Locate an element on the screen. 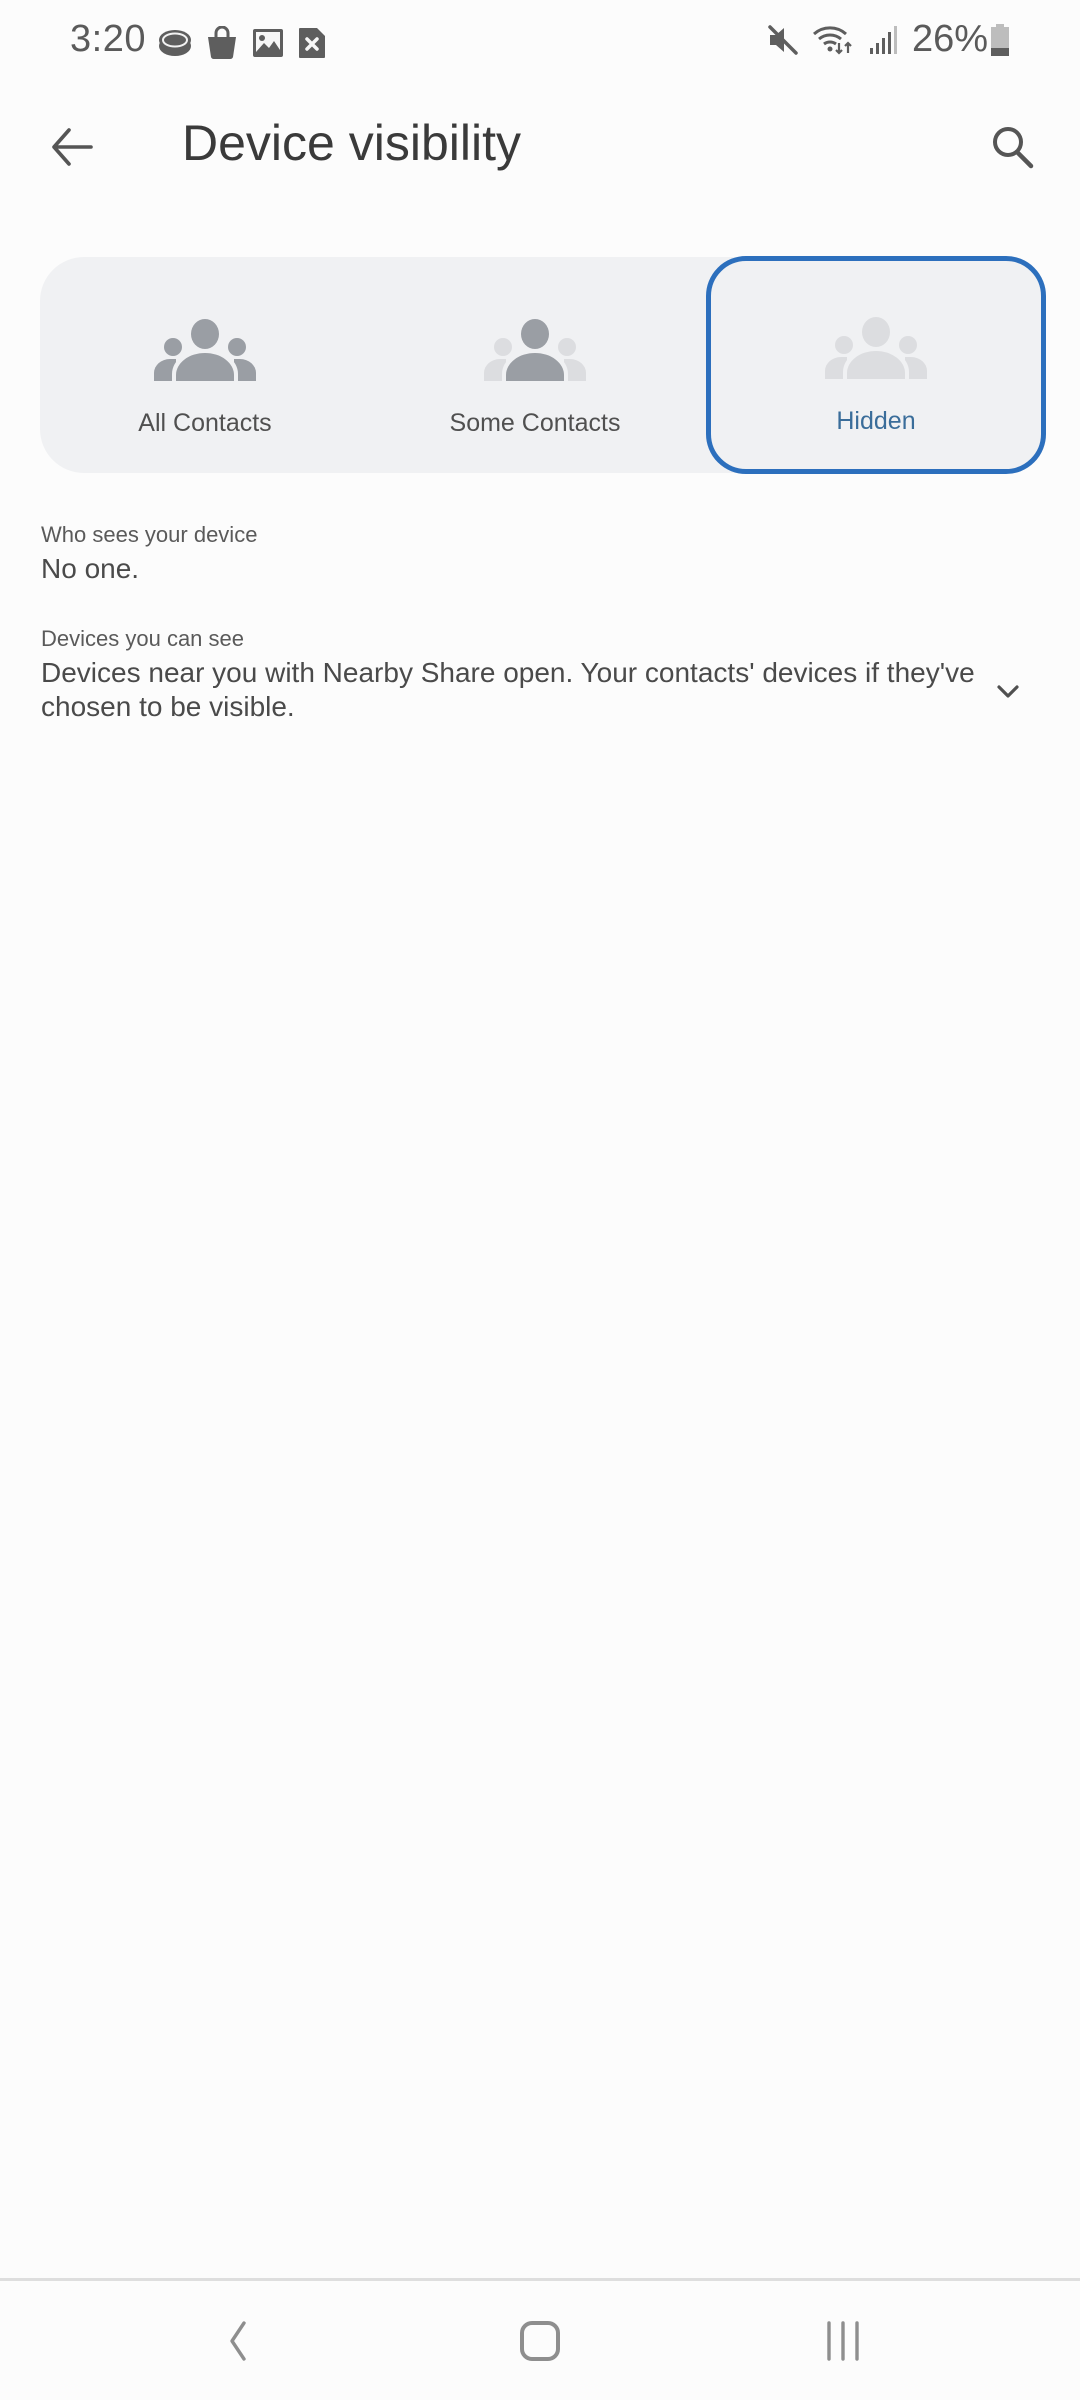  nav-recents-icon is located at coordinates (843, 2341).